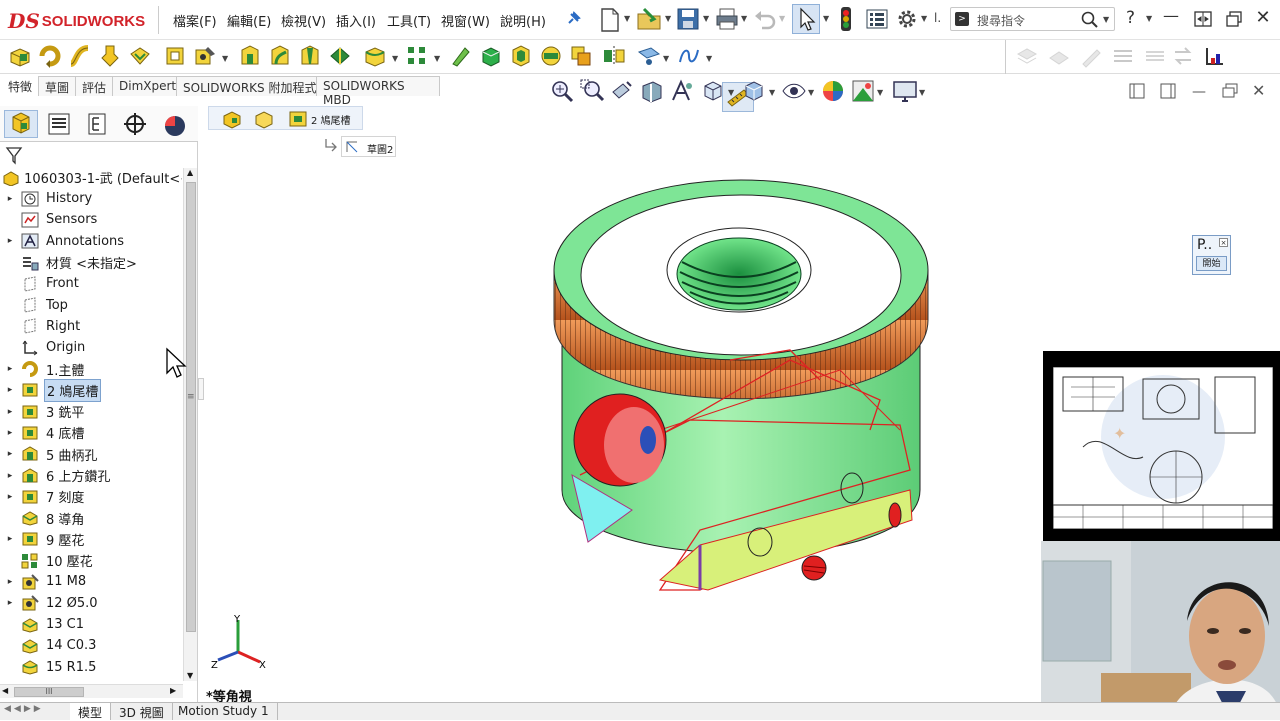 Image resolution: width=1280 pixels, height=721 pixels. Describe the element at coordinates (1211, 263) in the screenshot. I see `popup-start-button: 開始` at that location.